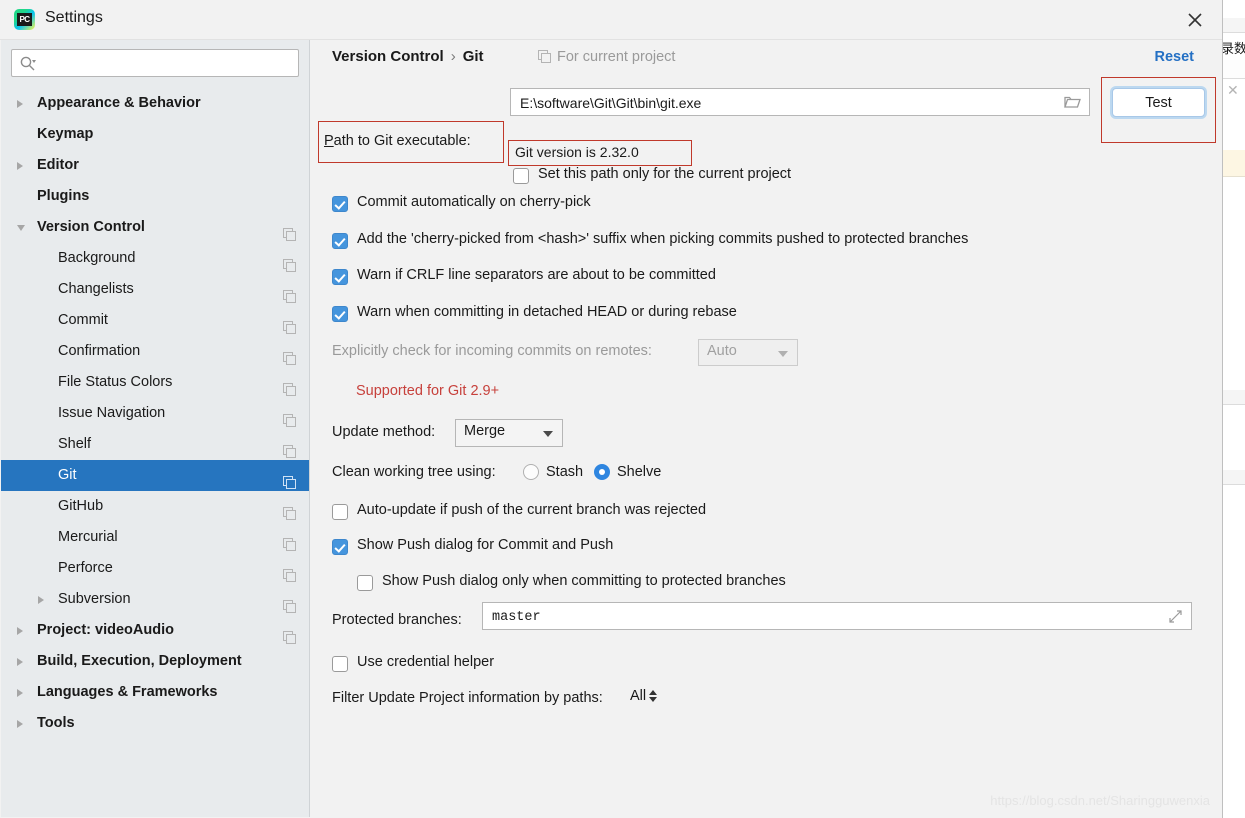  I want to click on search-input, so click(170, 64).